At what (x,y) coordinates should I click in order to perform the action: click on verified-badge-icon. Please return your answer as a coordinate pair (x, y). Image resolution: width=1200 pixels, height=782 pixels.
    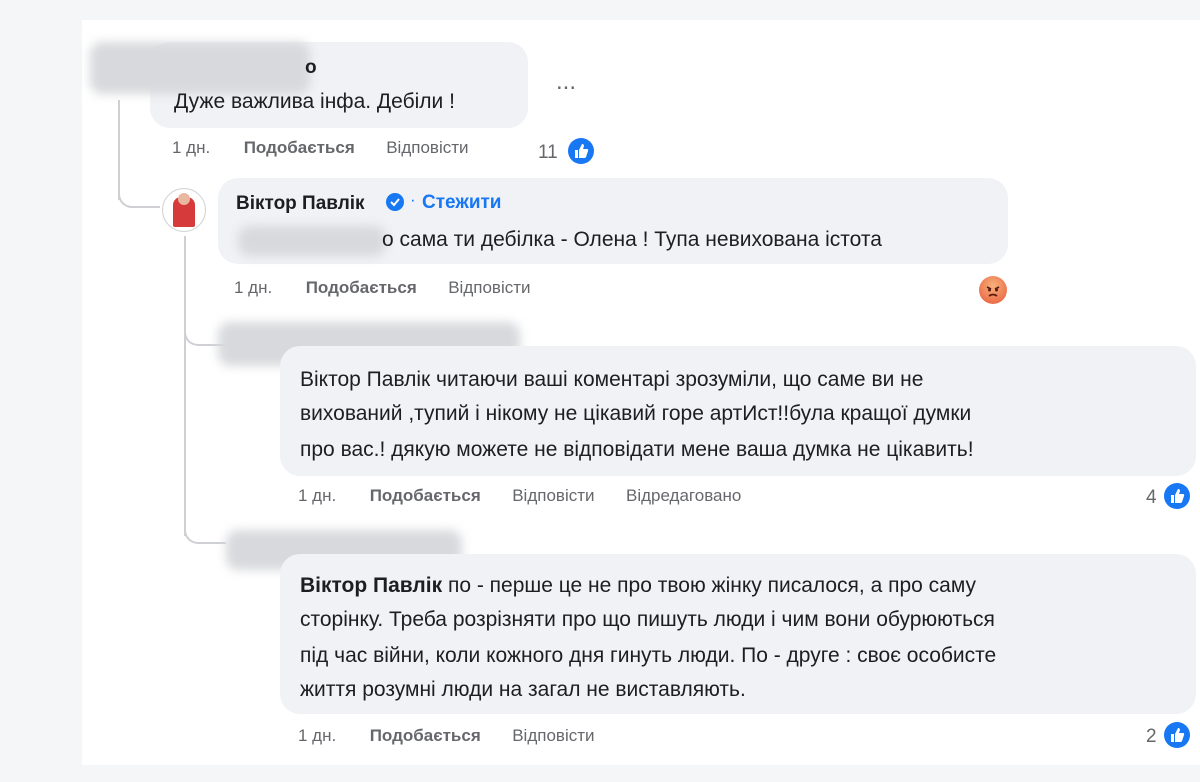
    Looking at the image, I should click on (395, 202).